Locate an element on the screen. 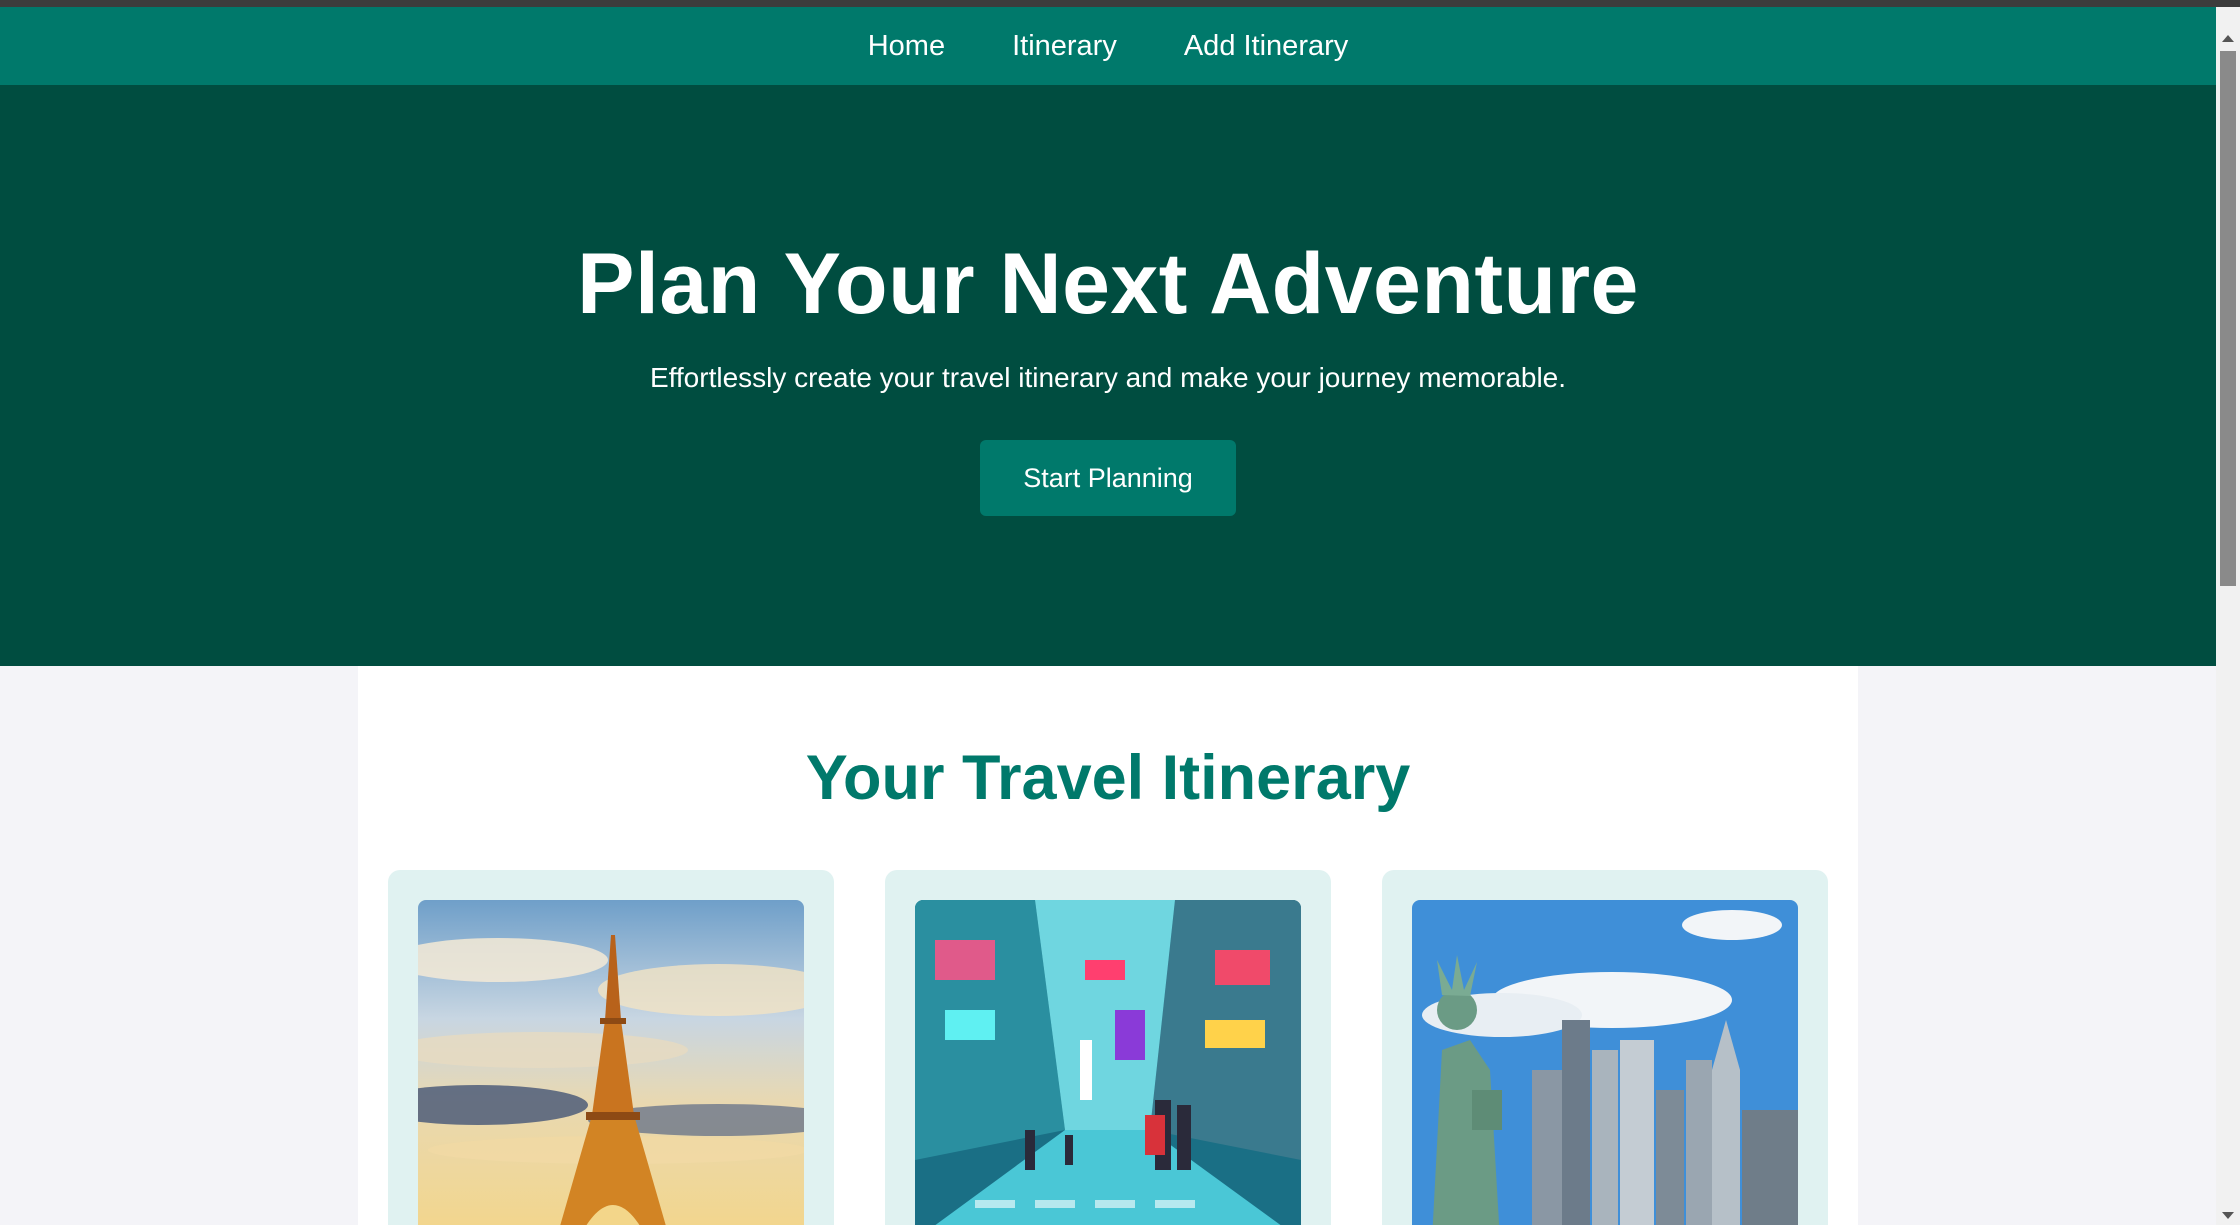 Image resolution: width=2240 pixels, height=1225 pixels. neon-city-street-photo is located at coordinates (1108, 1062).